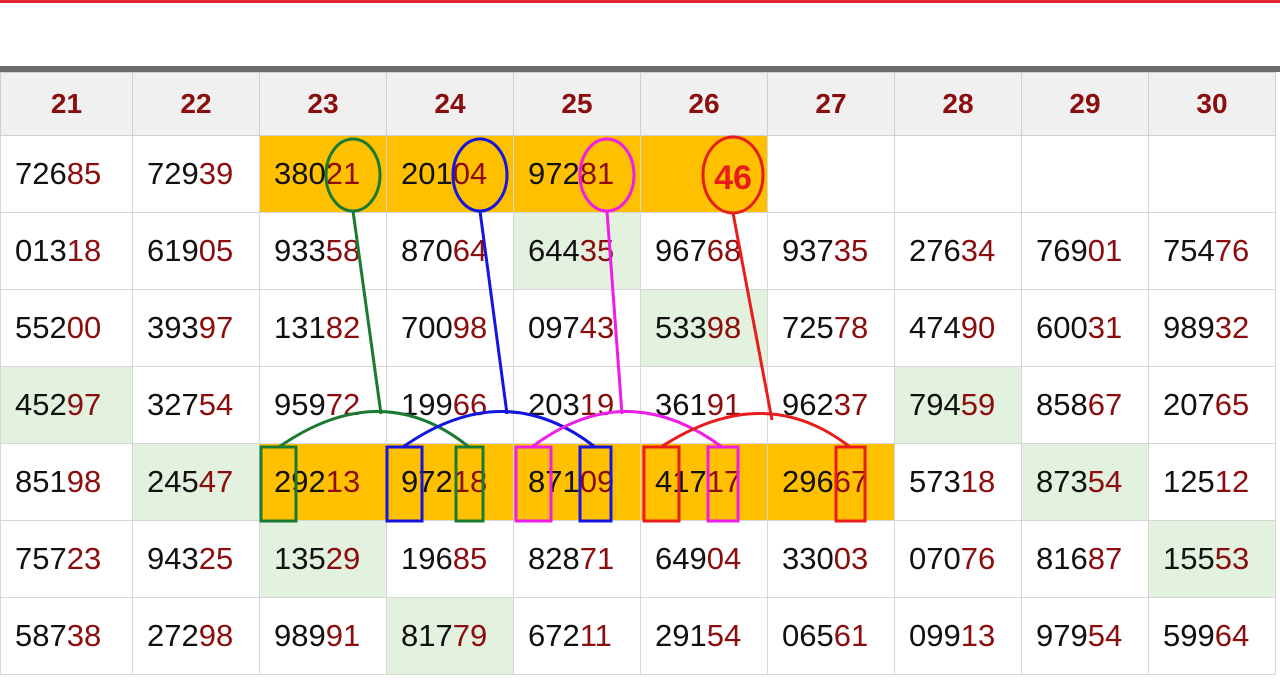 The image size is (1280, 686). I want to click on result-cell: 39397, so click(196, 328).